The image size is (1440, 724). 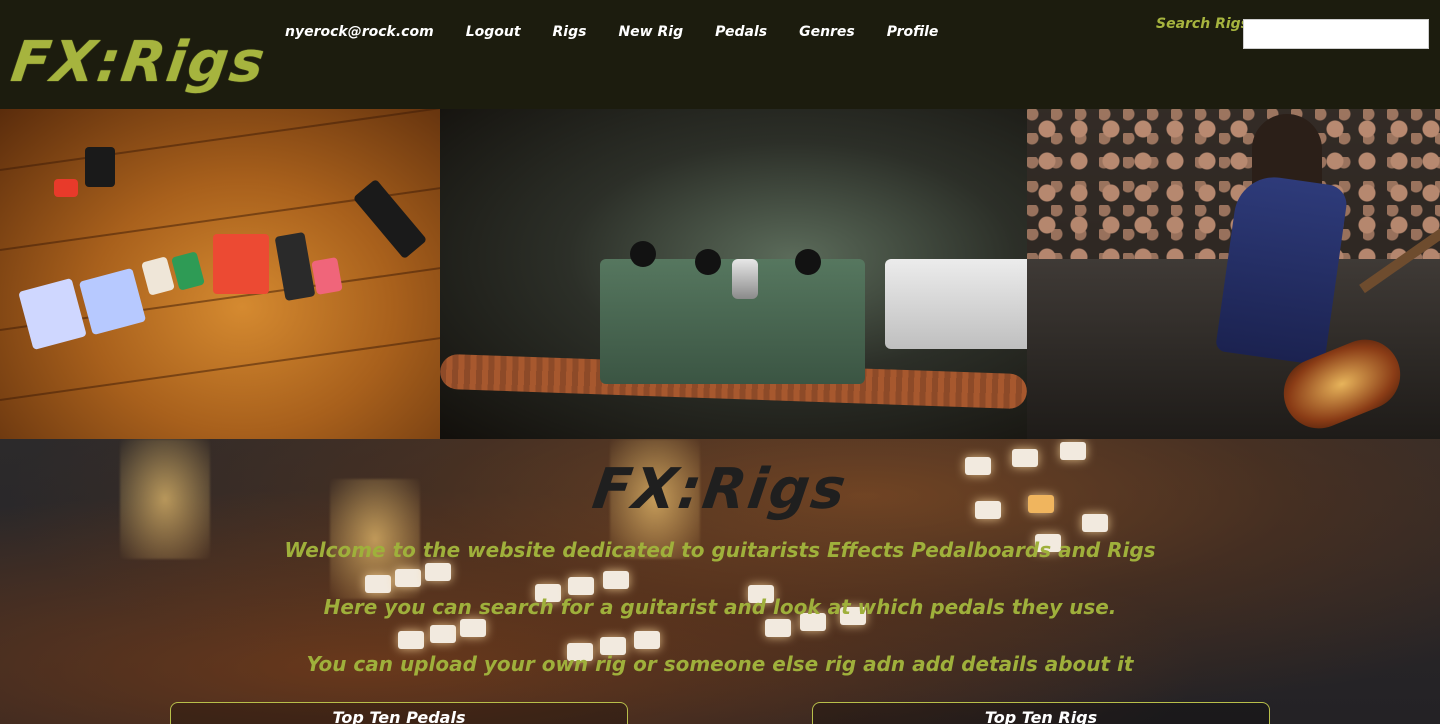 What do you see at coordinates (741, 32) in the screenshot?
I see `nav-pedals: Pedals` at bounding box center [741, 32].